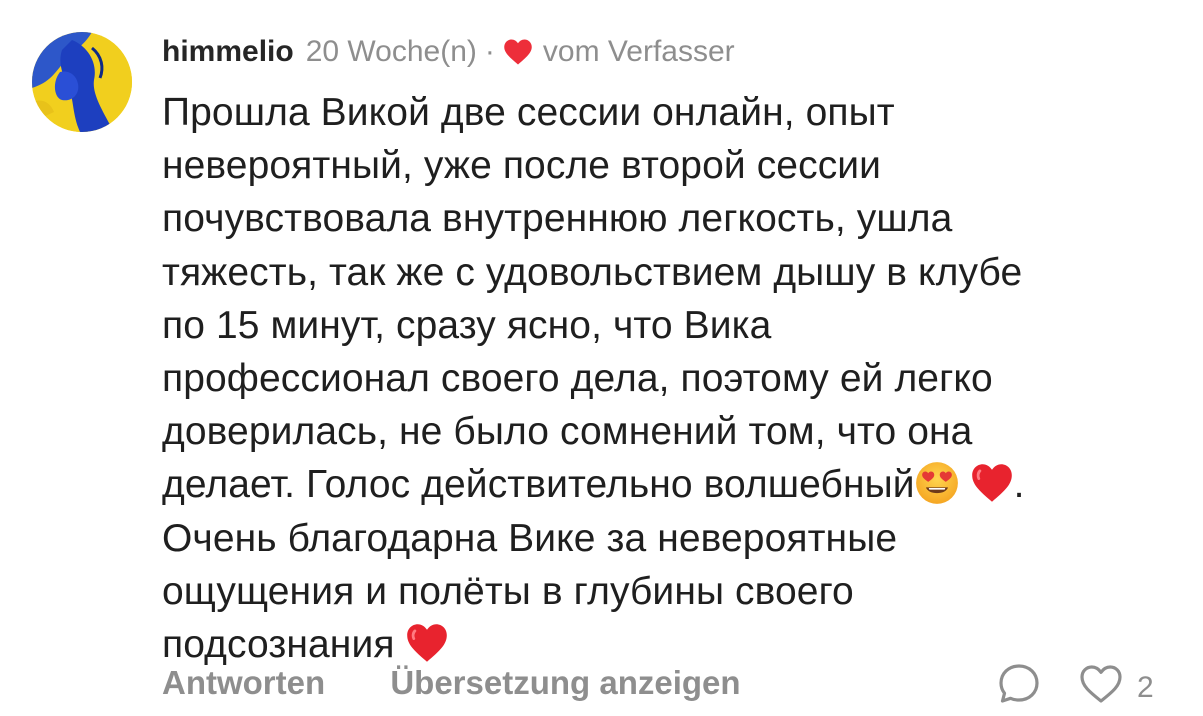 The width and height of the screenshot is (1203, 716). Describe the element at coordinates (391, 51) in the screenshot. I see `timestamp: 20 Woche(n)` at that location.